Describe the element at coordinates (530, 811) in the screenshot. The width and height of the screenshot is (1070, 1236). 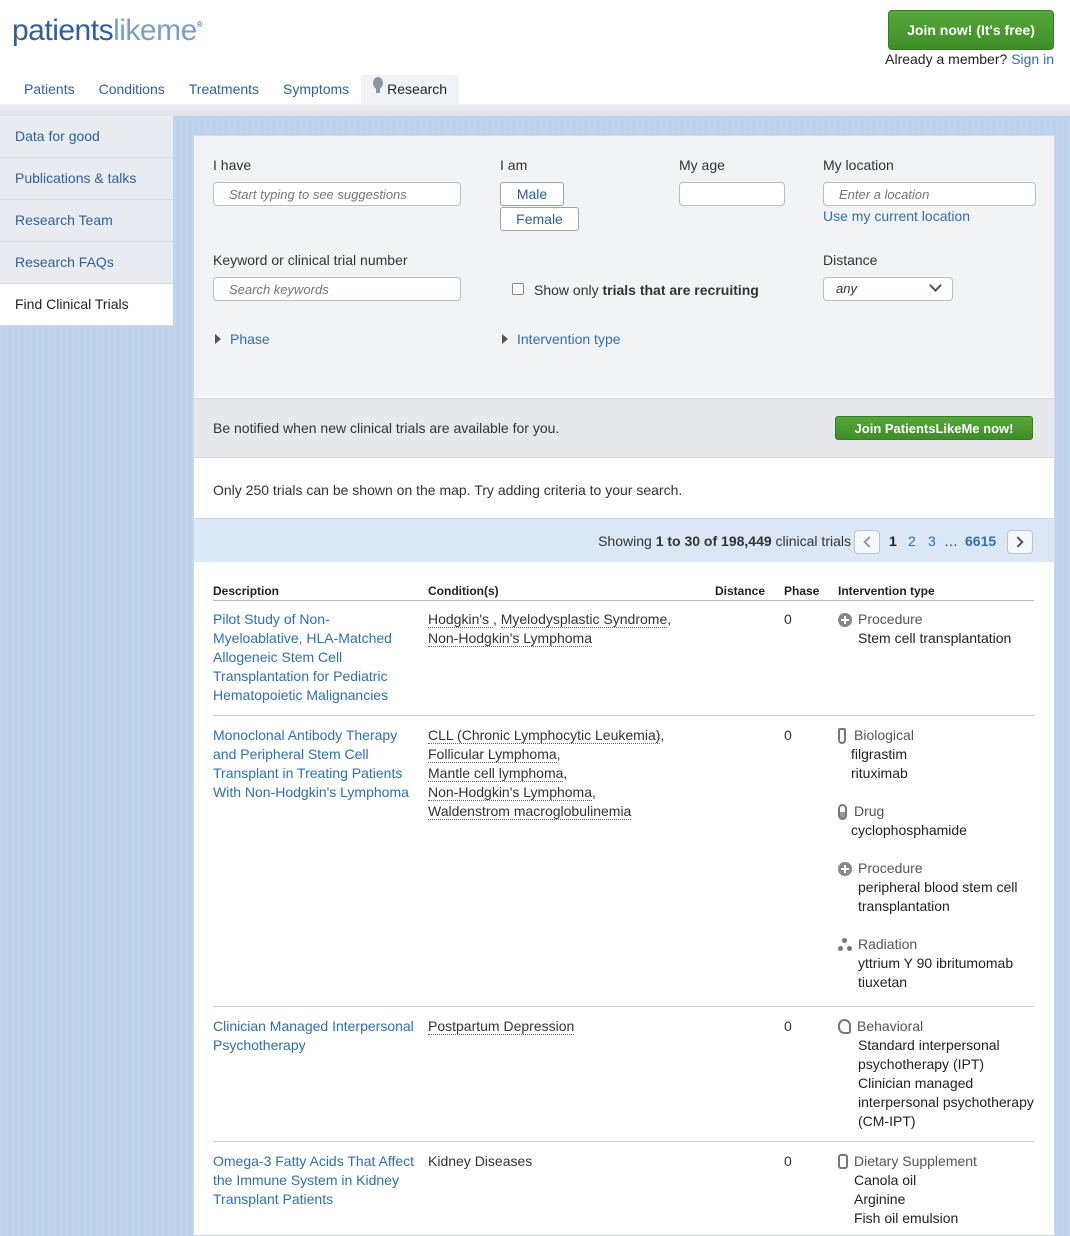
I see `condition-link: Waldenstrom macroglobulinemia` at that location.